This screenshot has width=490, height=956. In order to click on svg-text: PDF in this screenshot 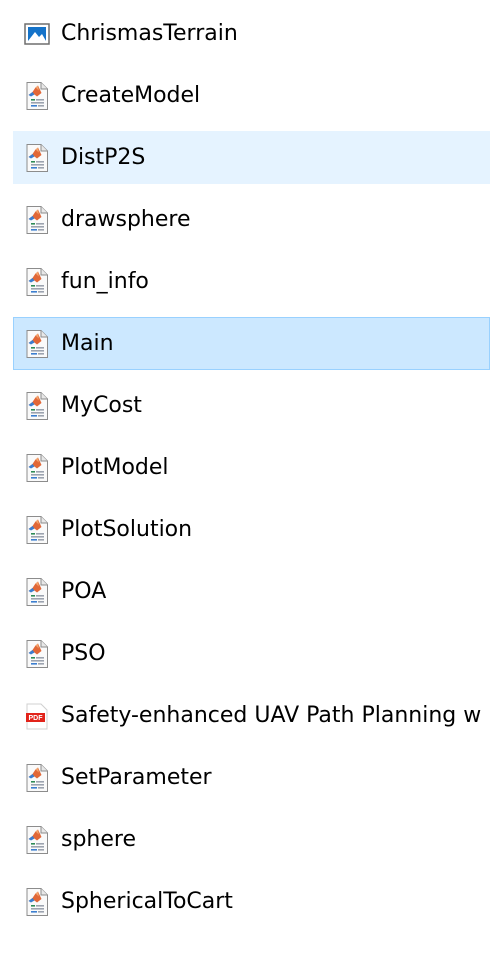, I will do `click(36, 718)`.